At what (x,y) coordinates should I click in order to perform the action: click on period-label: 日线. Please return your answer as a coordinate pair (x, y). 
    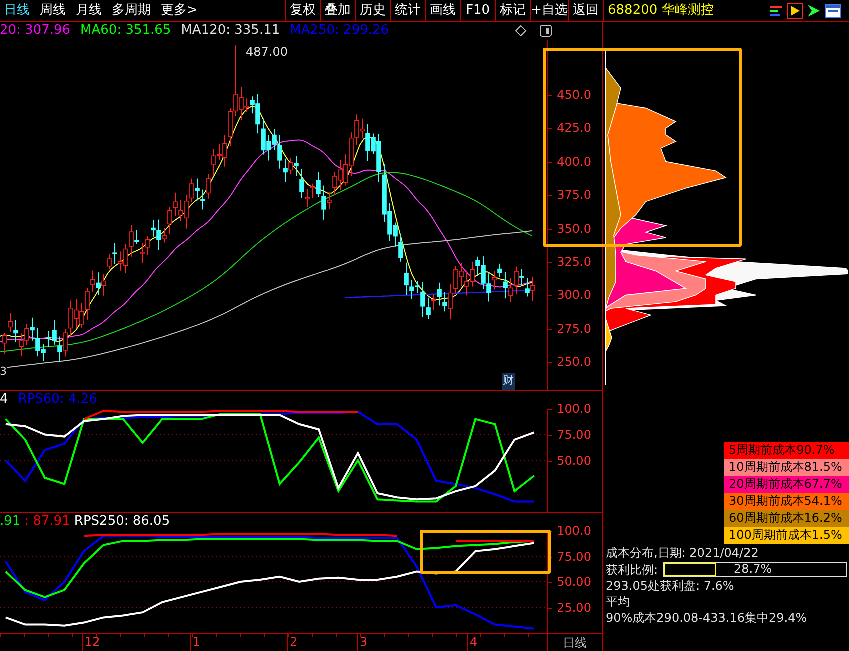
    Looking at the image, I should click on (575, 642).